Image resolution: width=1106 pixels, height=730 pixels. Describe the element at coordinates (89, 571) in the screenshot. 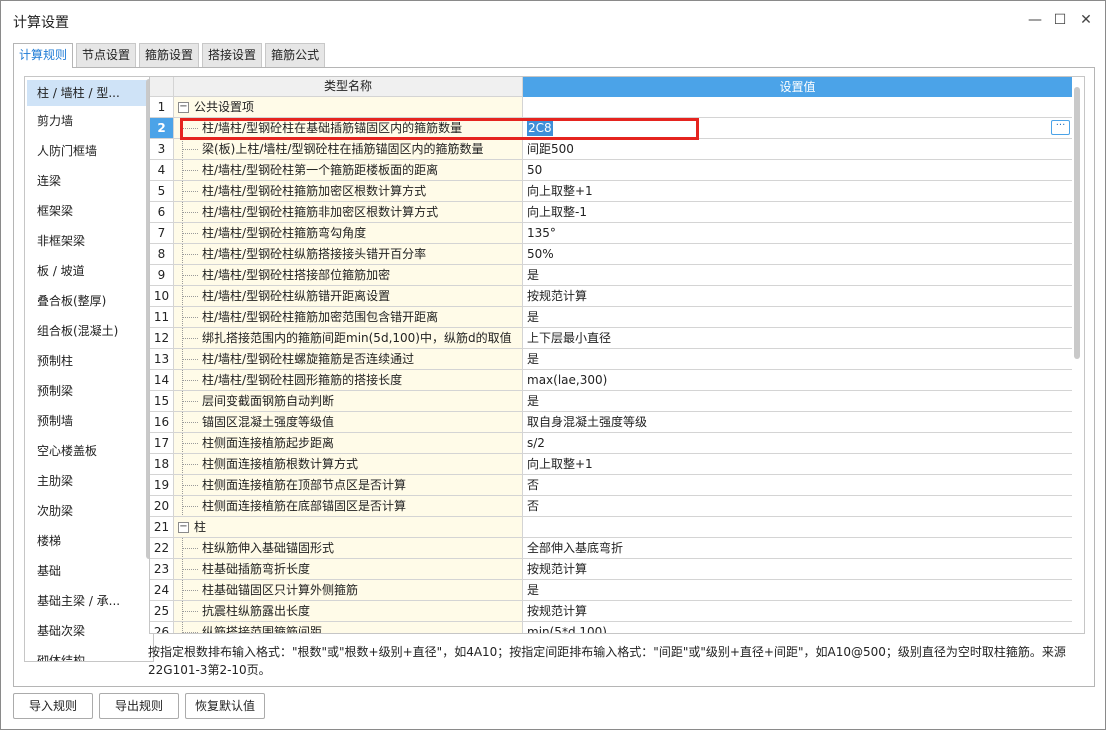

I see `sidebar-item: 基础` at that location.